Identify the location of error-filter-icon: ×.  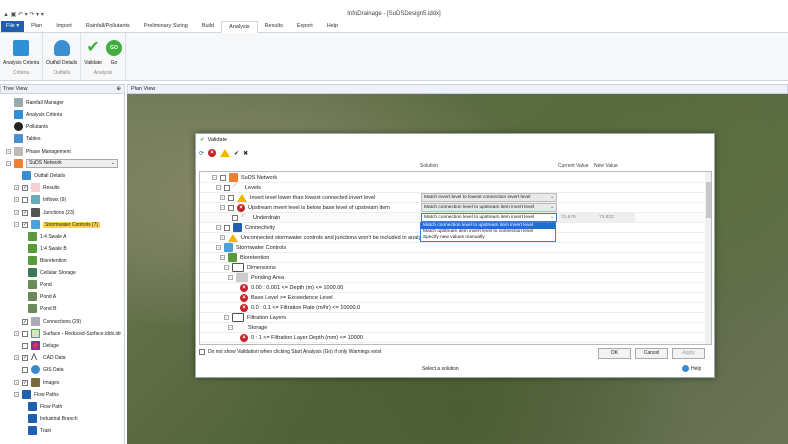
(212, 153).